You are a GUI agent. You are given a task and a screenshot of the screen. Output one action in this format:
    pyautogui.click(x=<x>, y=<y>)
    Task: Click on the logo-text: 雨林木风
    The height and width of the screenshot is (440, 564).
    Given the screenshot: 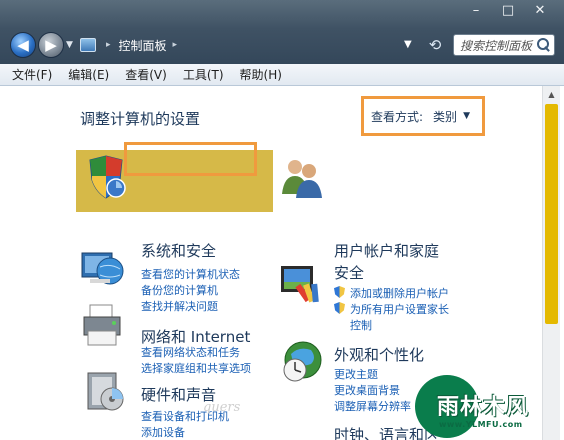 What is the action you would take?
    pyautogui.click(x=483, y=407)
    